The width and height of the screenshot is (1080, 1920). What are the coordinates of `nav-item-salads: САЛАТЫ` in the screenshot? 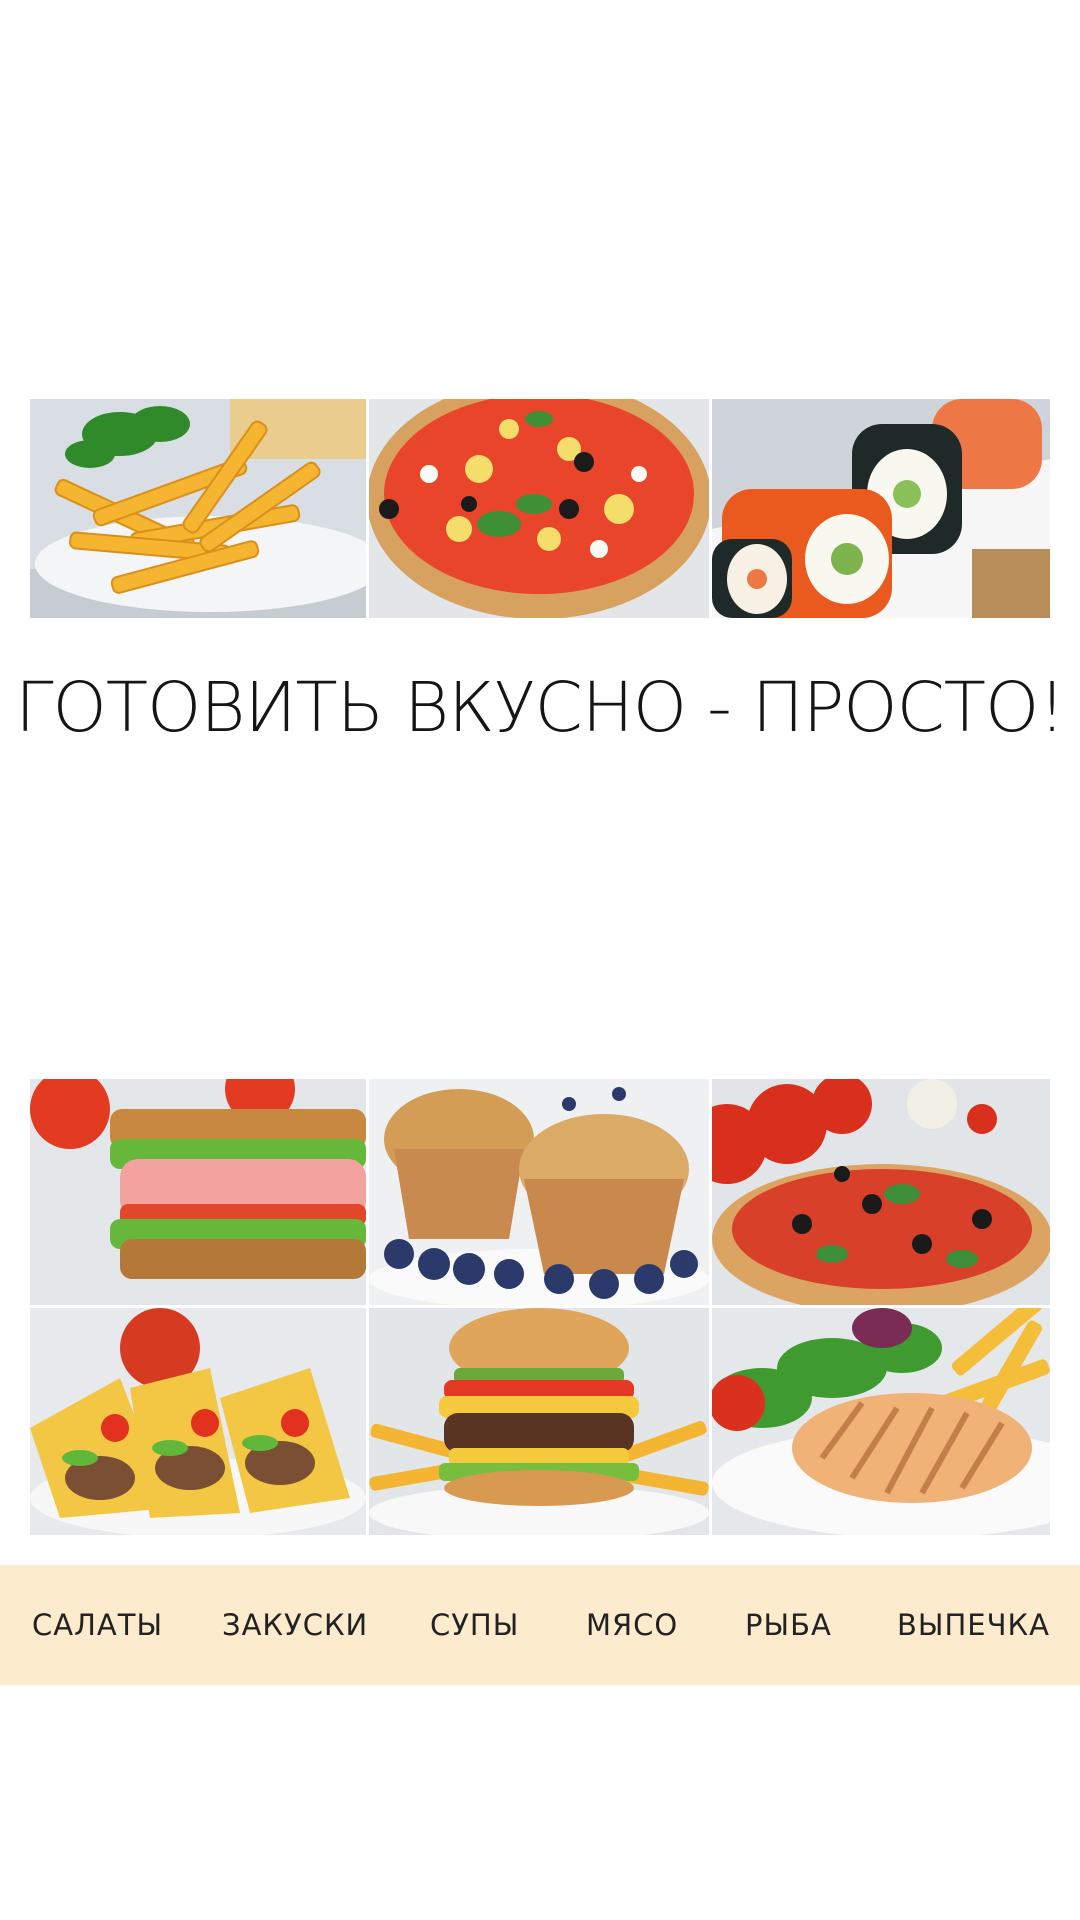 It's located at (97, 1625).